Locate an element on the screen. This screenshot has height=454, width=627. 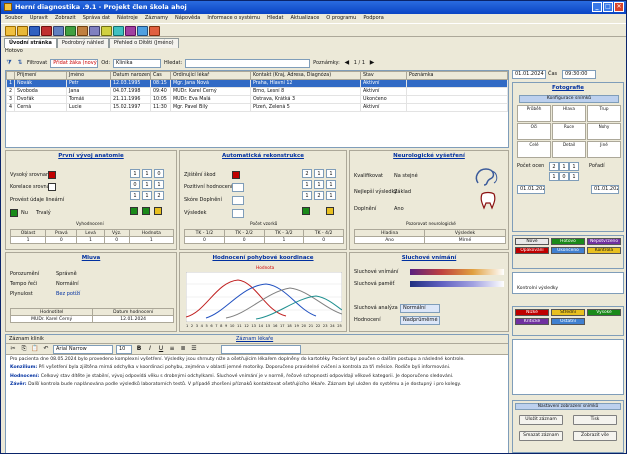
notes-box is located at coordinates (568, 367).